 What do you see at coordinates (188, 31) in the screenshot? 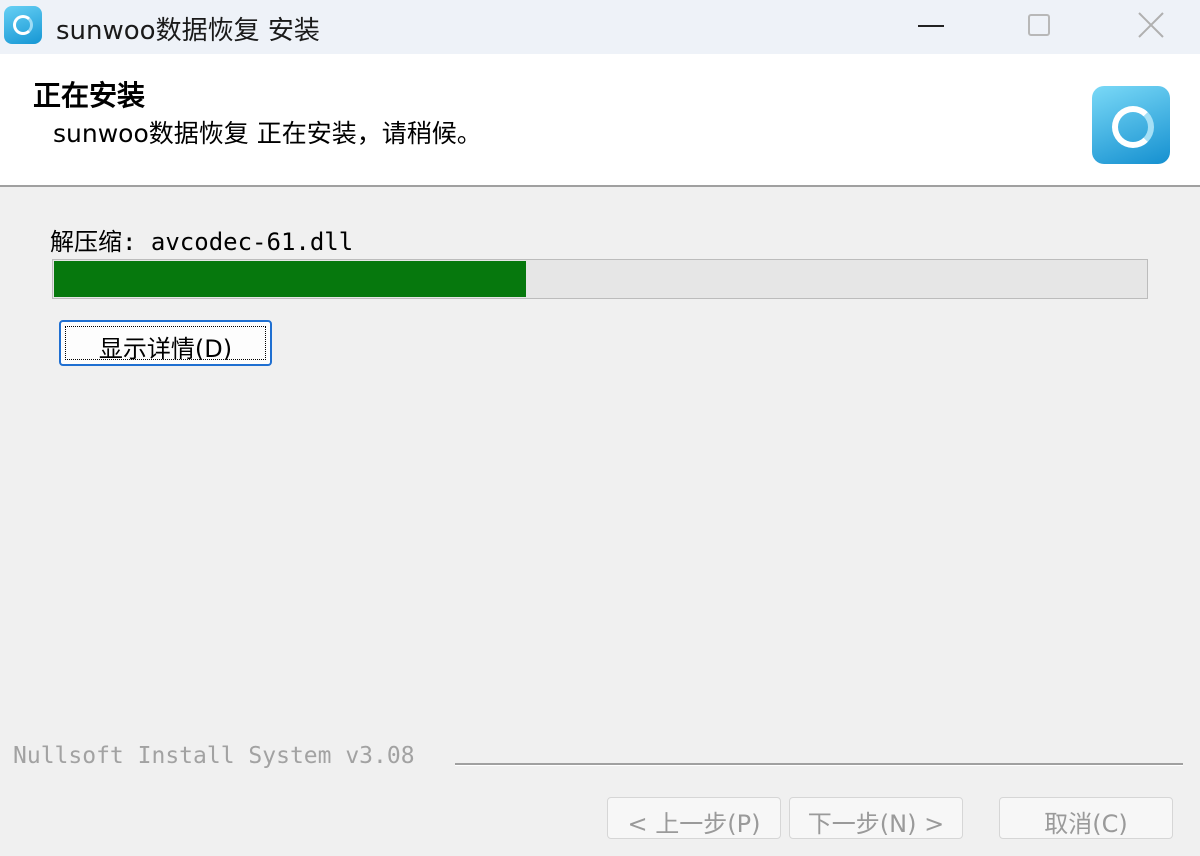
I see `window-title: sunwoo数据恢复 安装` at bounding box center [188, 31].